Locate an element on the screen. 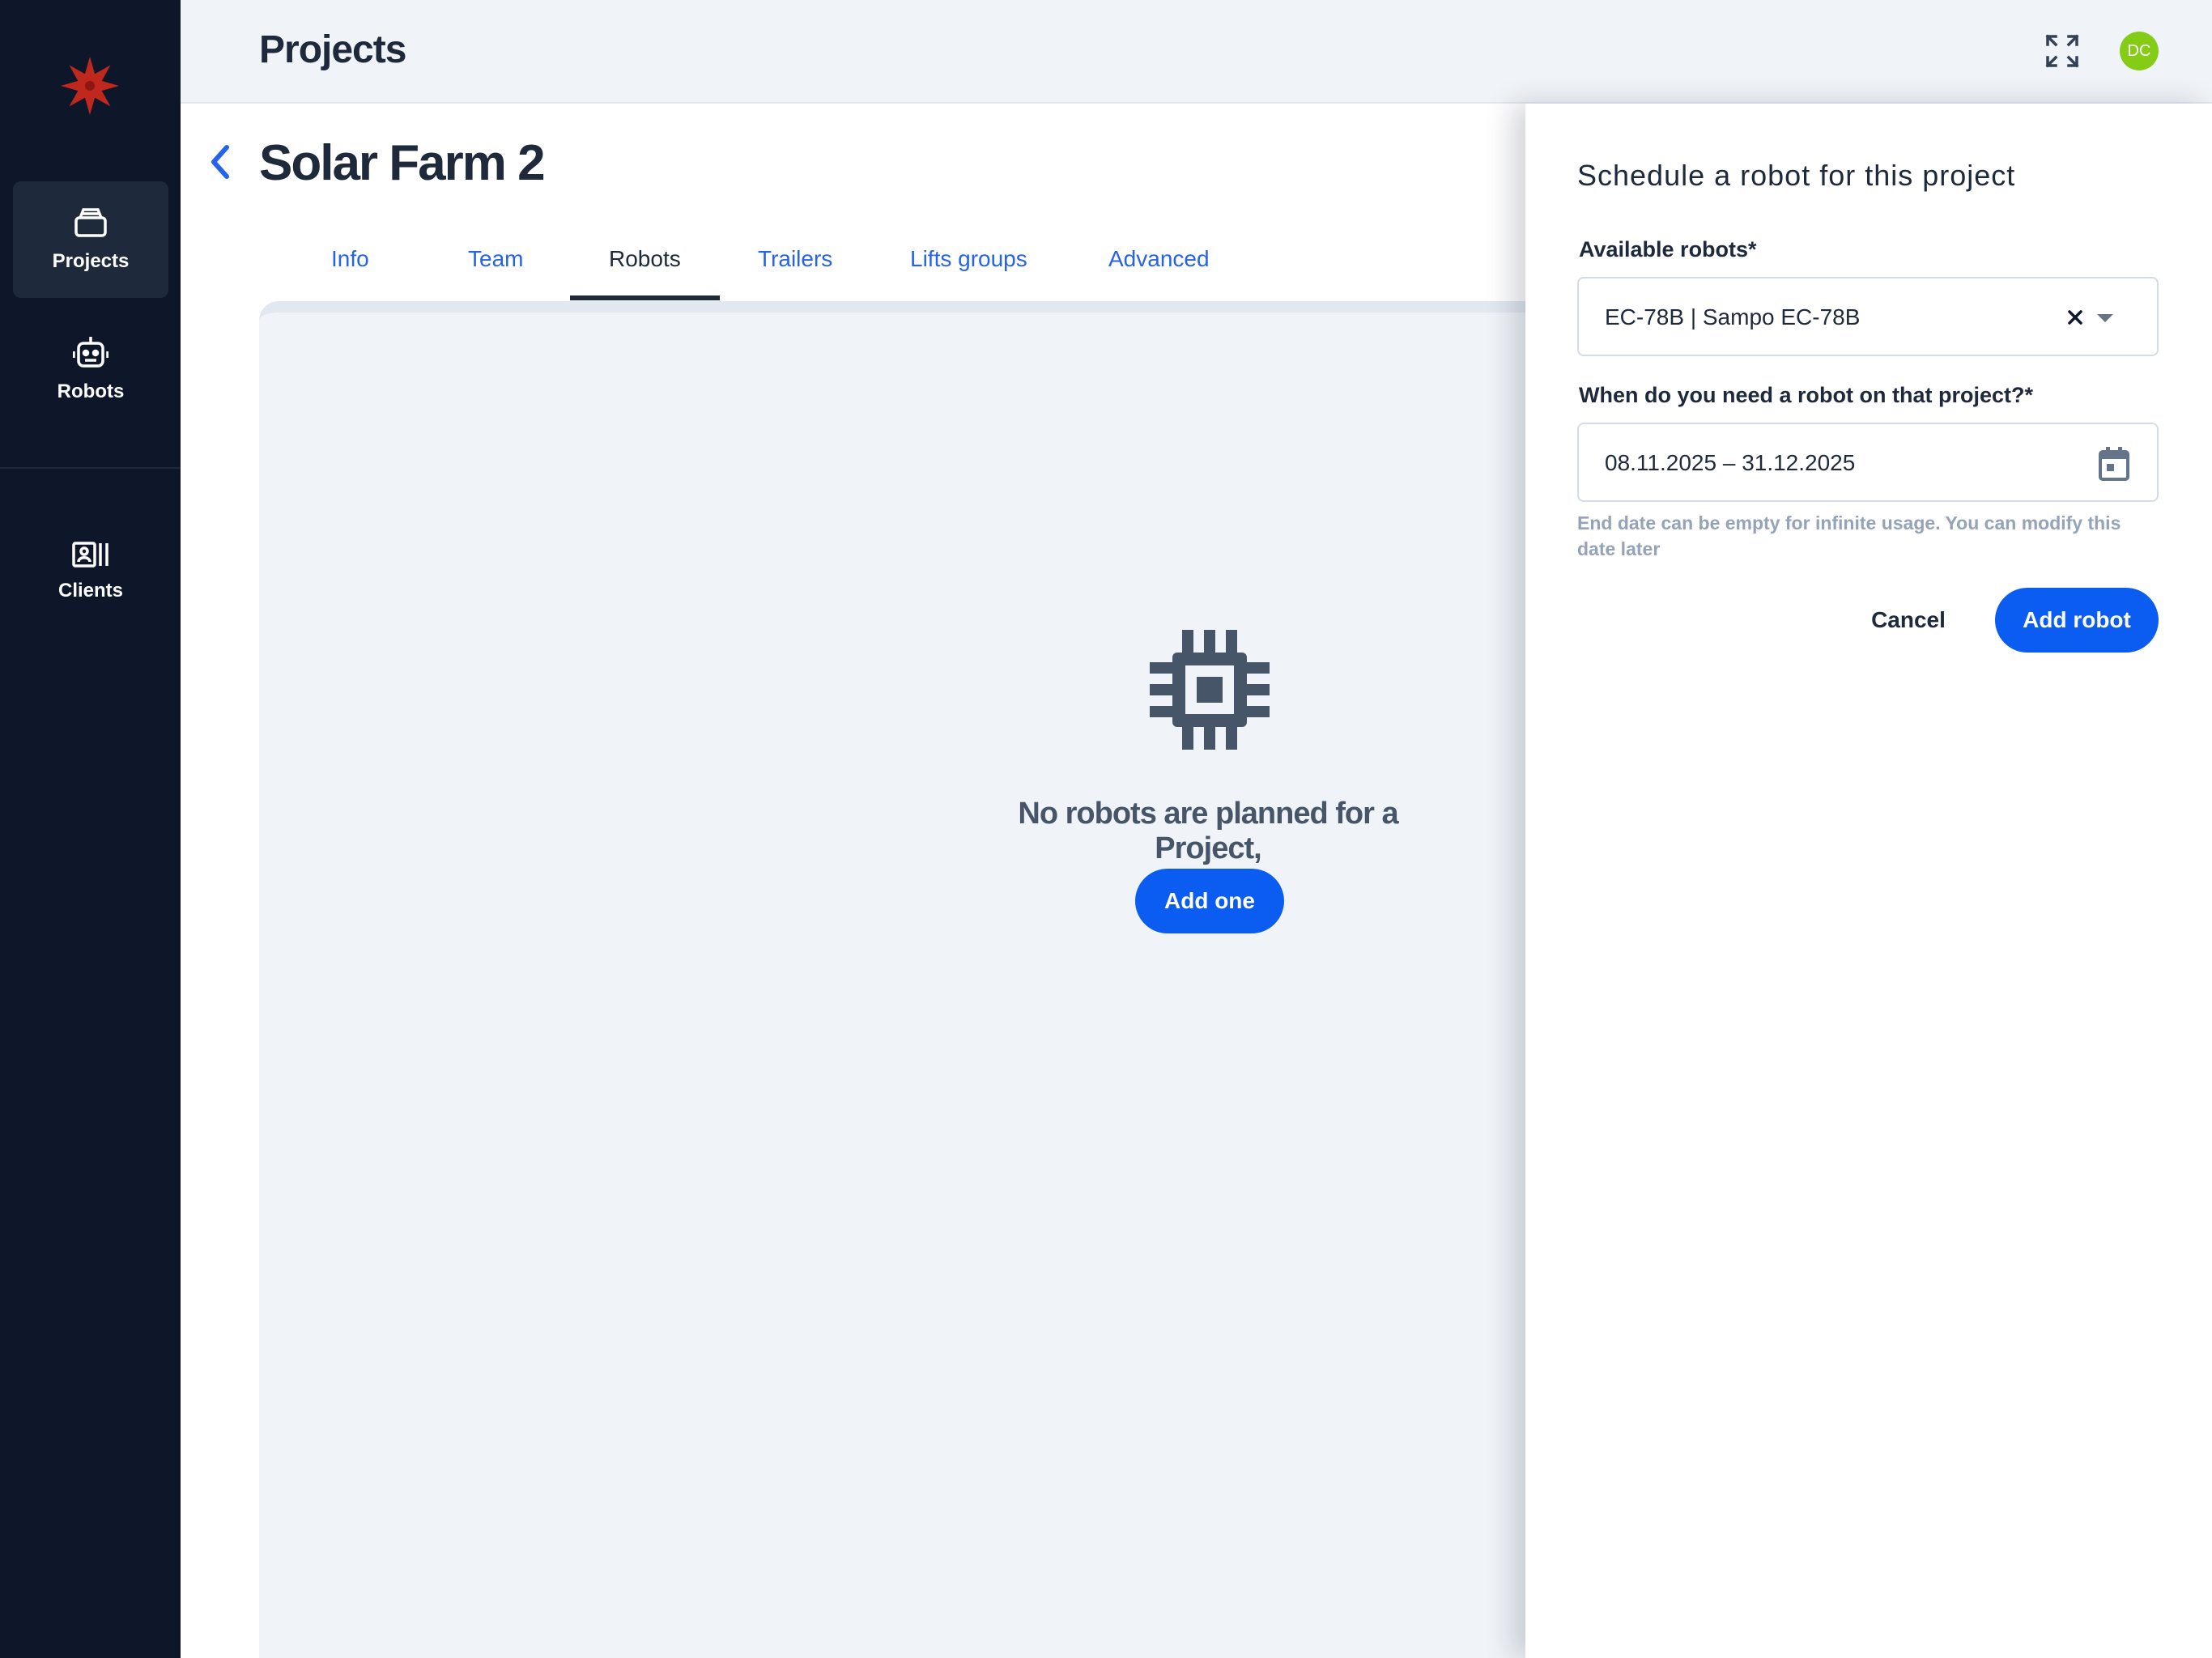  projects-icon is located at coordinates (90, 222).